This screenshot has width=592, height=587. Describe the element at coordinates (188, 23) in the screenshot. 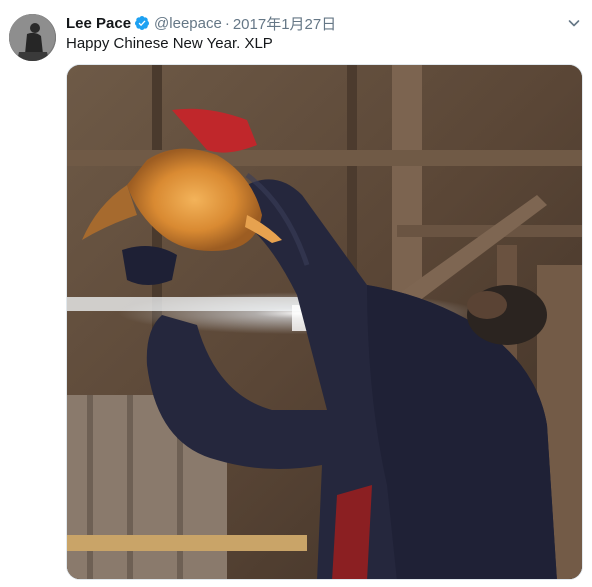

I see `user-handle: @leepace` at that location.